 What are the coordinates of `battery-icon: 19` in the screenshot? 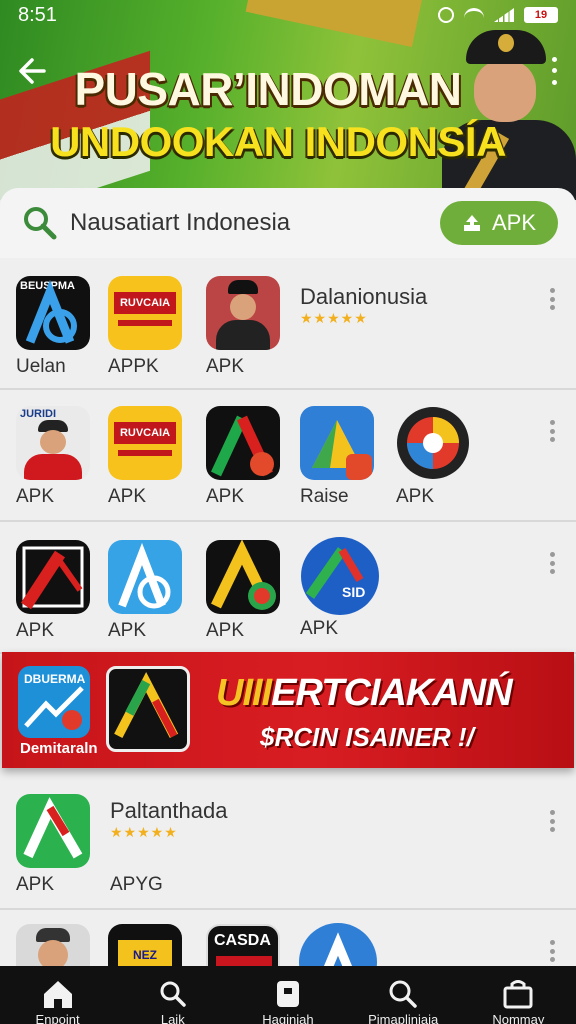 It's located at (541, 15).